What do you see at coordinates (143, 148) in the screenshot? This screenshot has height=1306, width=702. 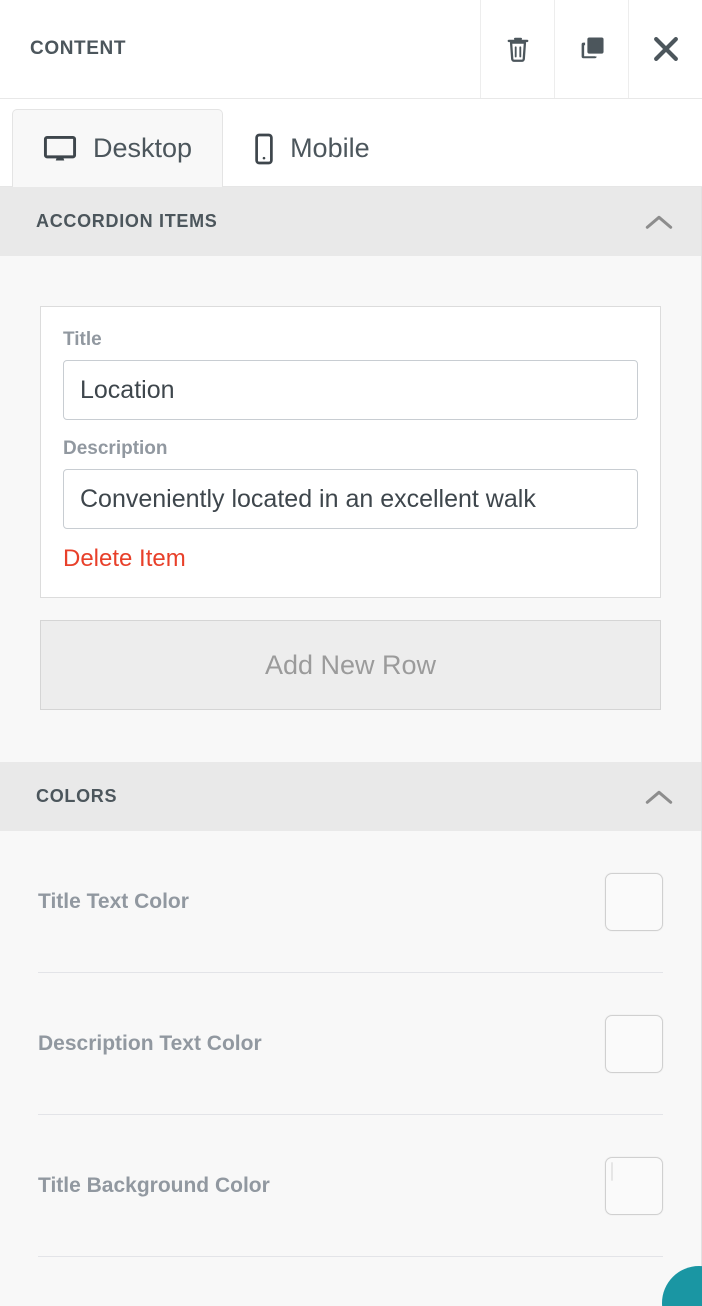 I see `tab-desktop-label: Desktop` at bounding box center [143, 148].